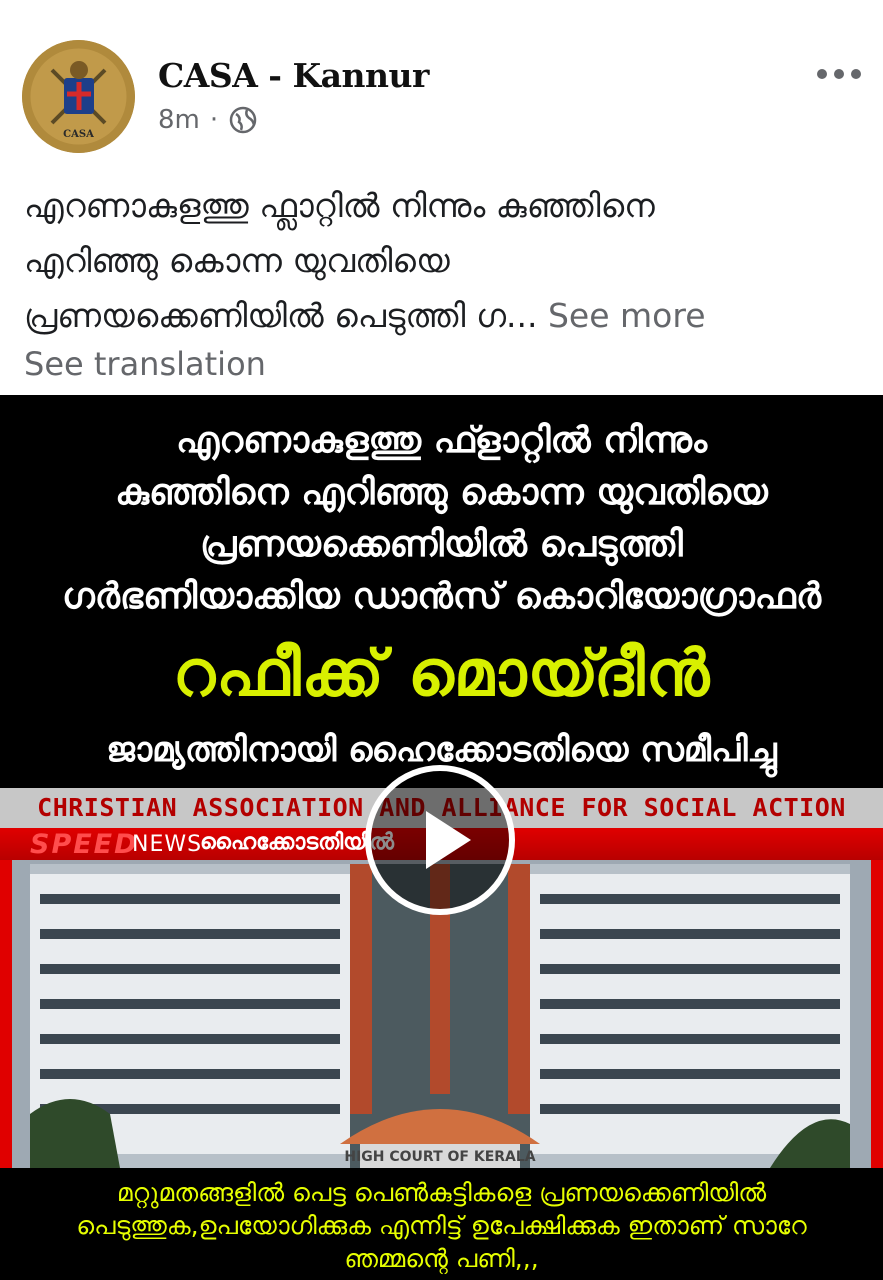  Describe the element at coordinates (441, 674) in the screenshot. I see `video-name-line: റഫീക്ക് മൊയ്ദീൻ` at that location.